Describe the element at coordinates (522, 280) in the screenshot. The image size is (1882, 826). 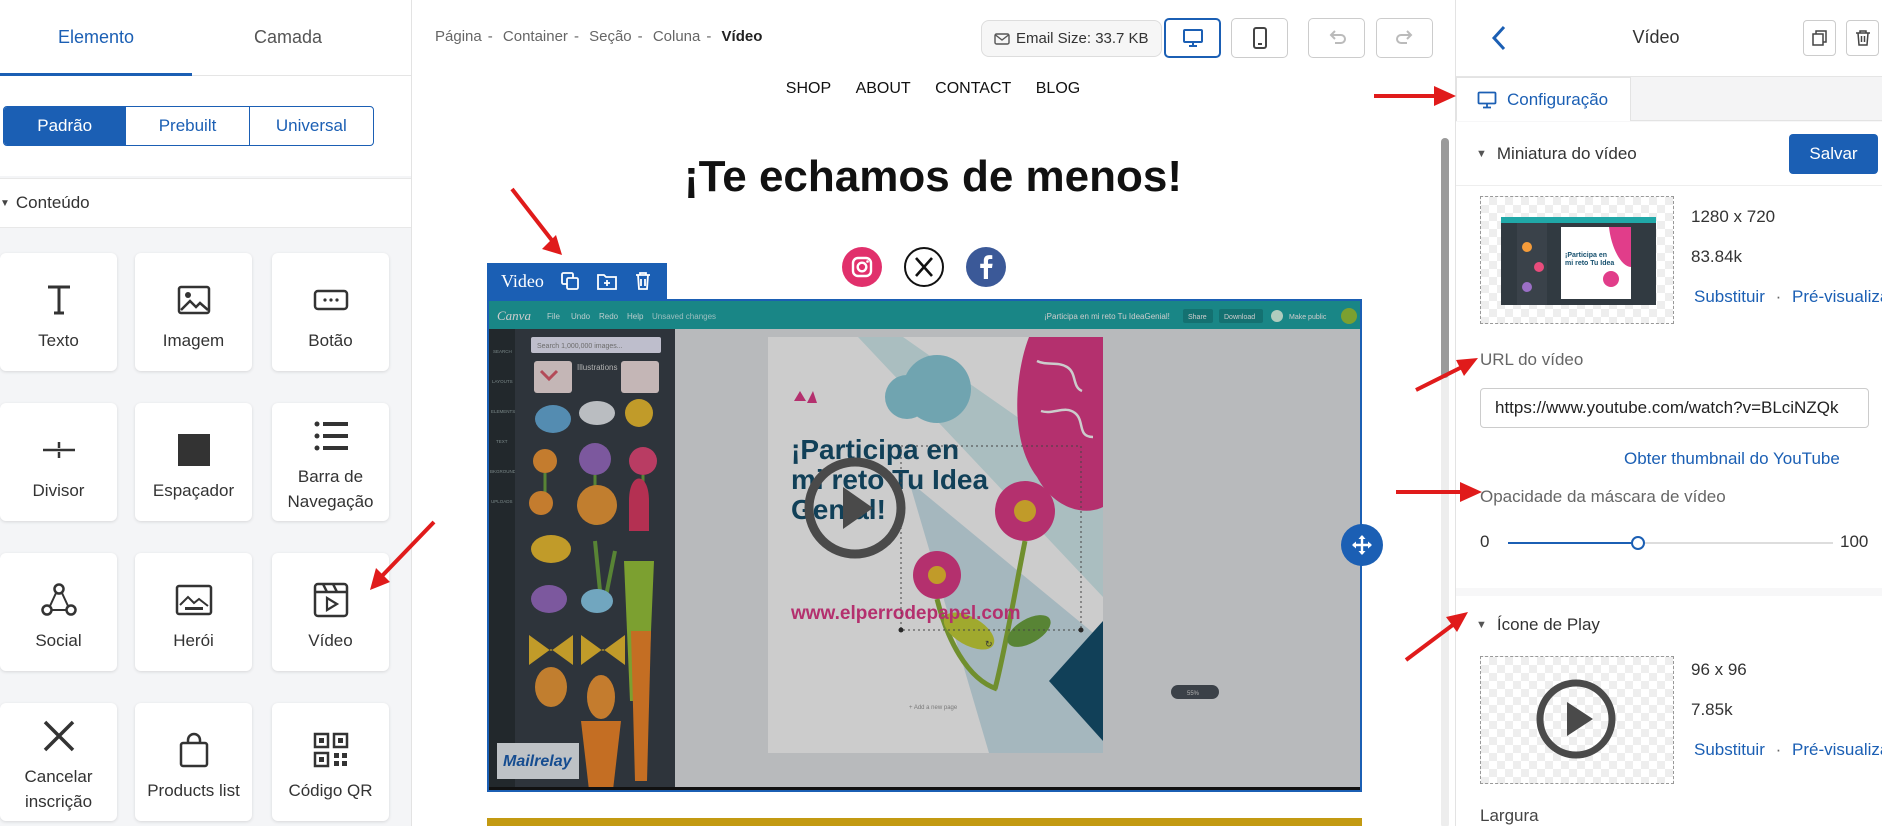
I see `video-block-label: Video` at that location.